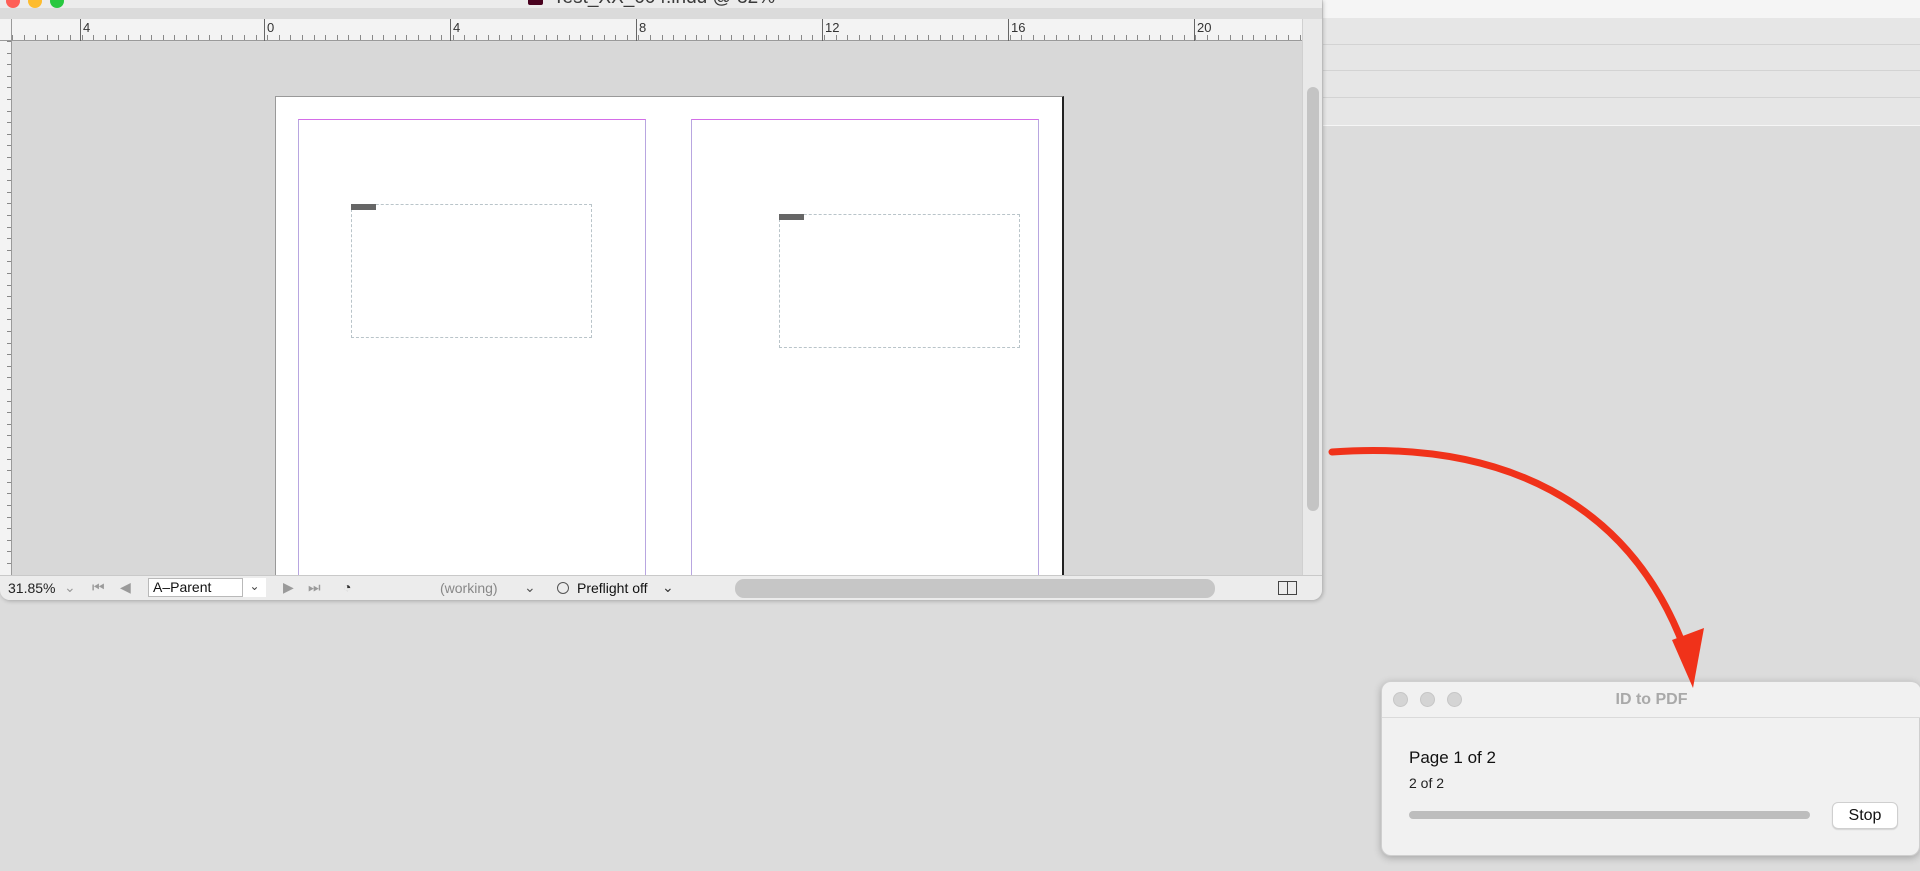 The height and width of the screenshot is (871, 1920). I want to click on stop-button: Stop, so click(1865, 815).